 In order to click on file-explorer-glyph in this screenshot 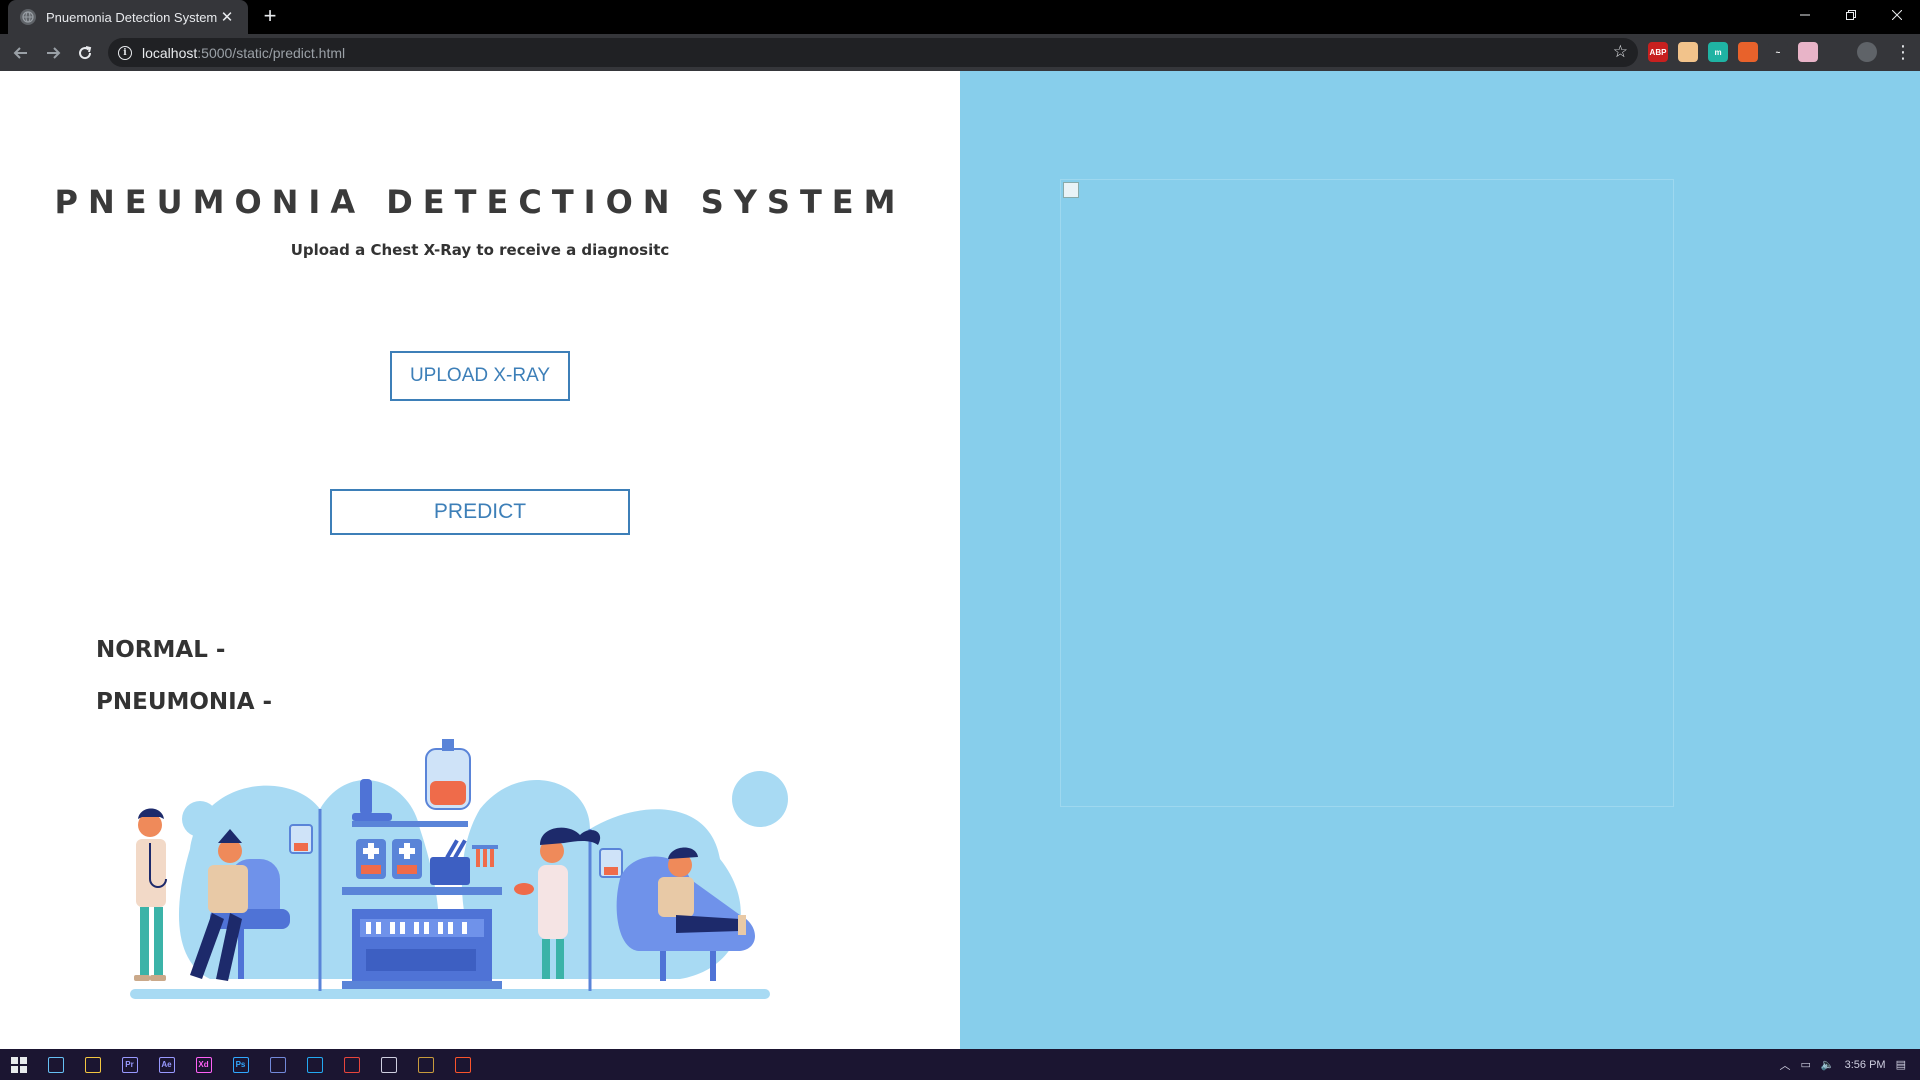, I will do `click(92, 1064)`.